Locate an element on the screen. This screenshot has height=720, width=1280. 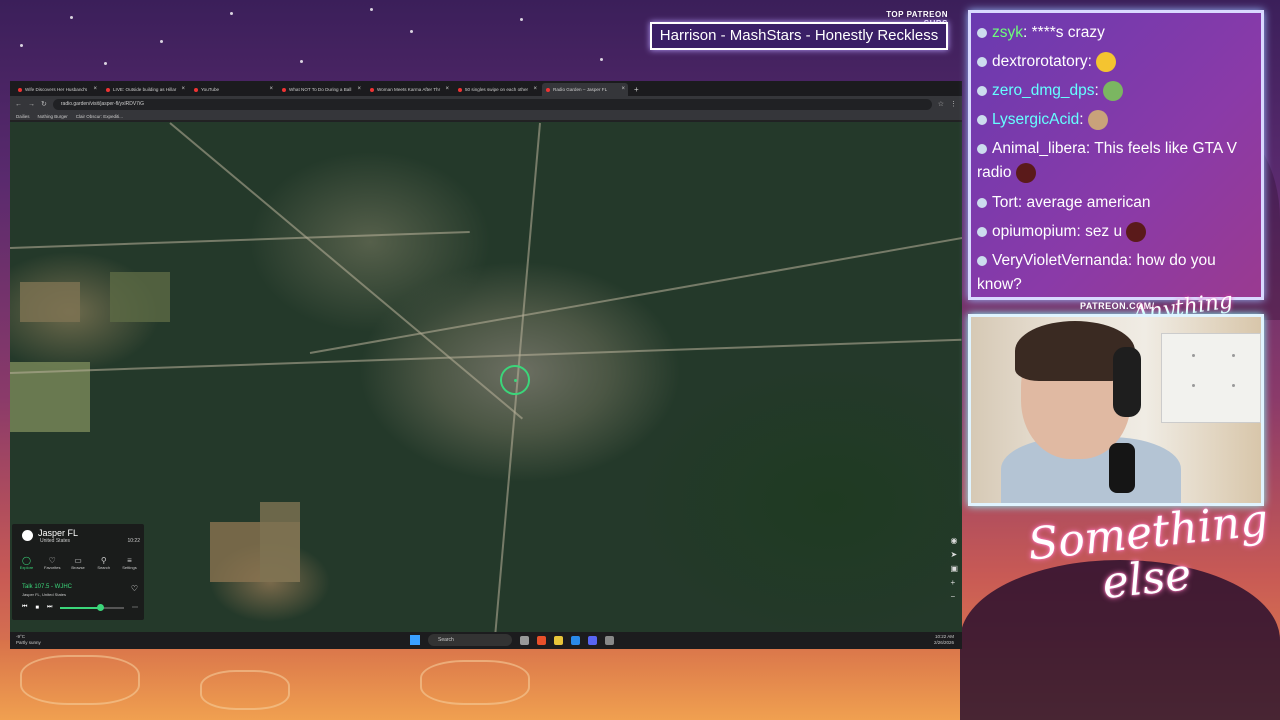
chat-username: LysergicAcid is located at coordinates (1035, 119).